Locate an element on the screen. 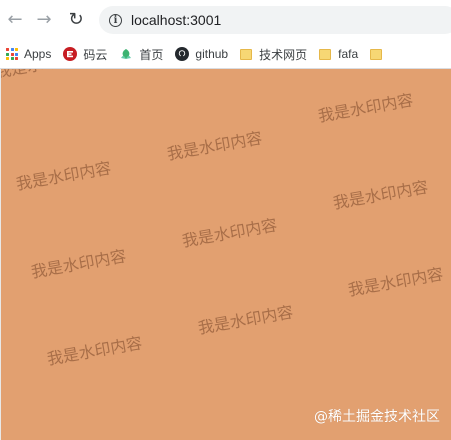 The image size is (451, 440). back-arrow-icon: ← is located at coordinates (15, 20).